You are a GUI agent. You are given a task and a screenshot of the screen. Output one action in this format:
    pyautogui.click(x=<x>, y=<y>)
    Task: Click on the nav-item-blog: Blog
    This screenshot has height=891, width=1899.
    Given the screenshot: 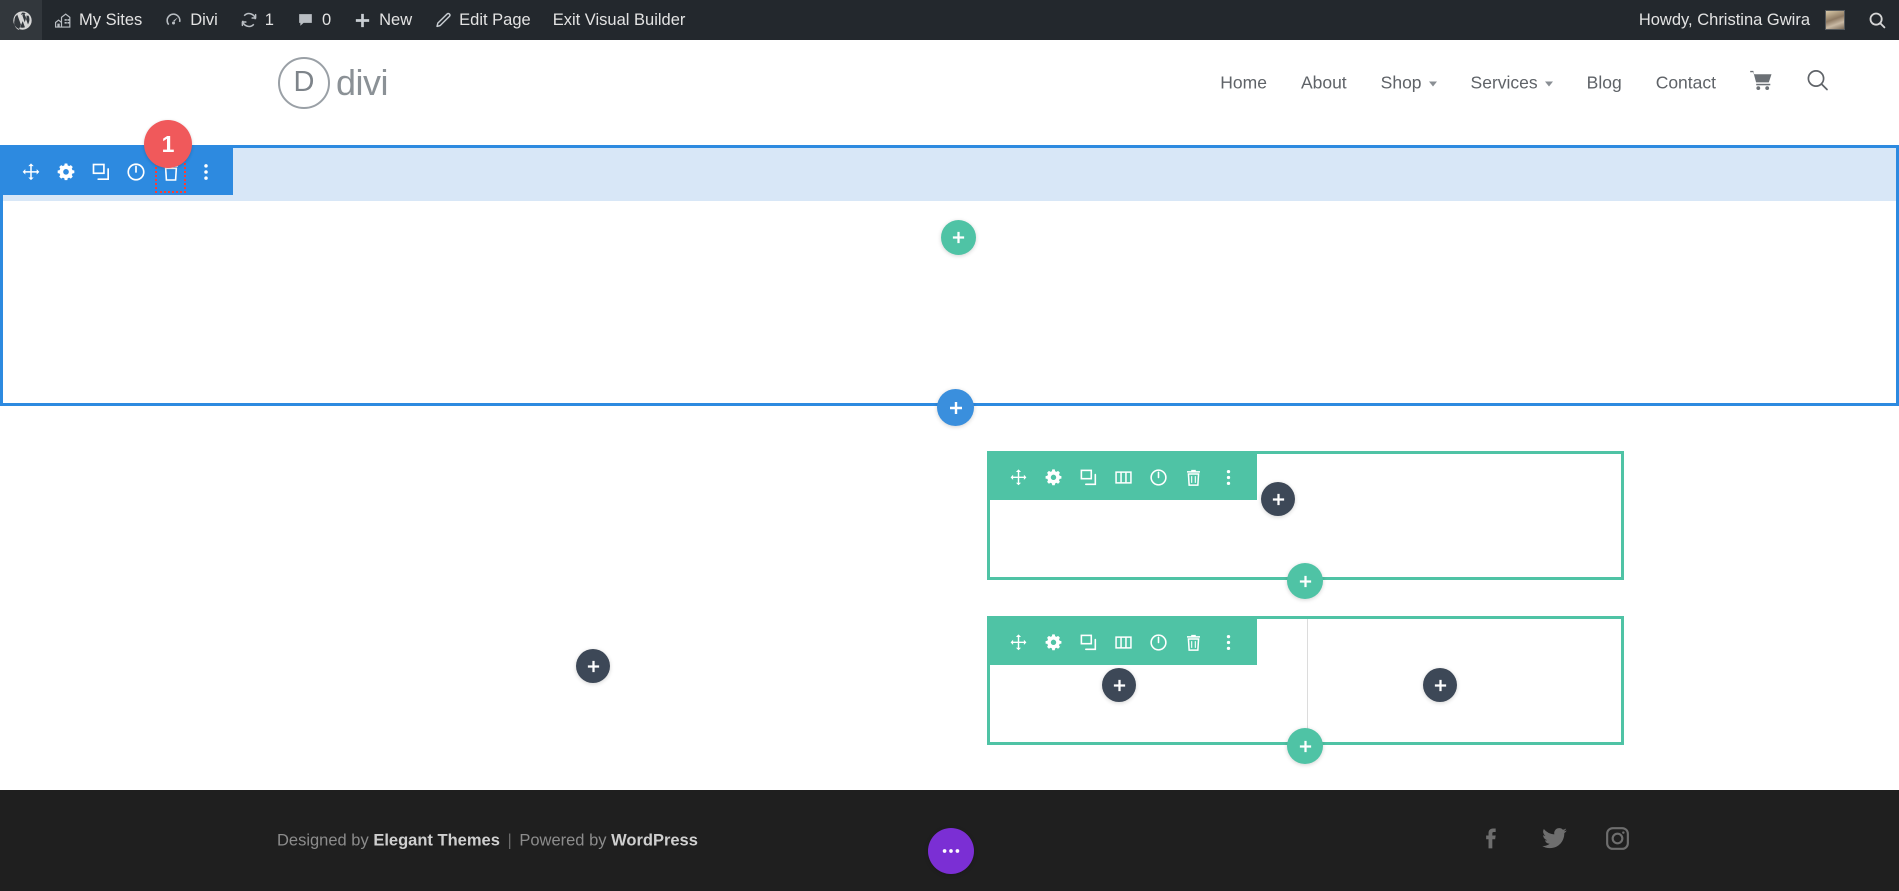 What is the action you would take?
    pyautogui.click(x=1604, y=82)
    